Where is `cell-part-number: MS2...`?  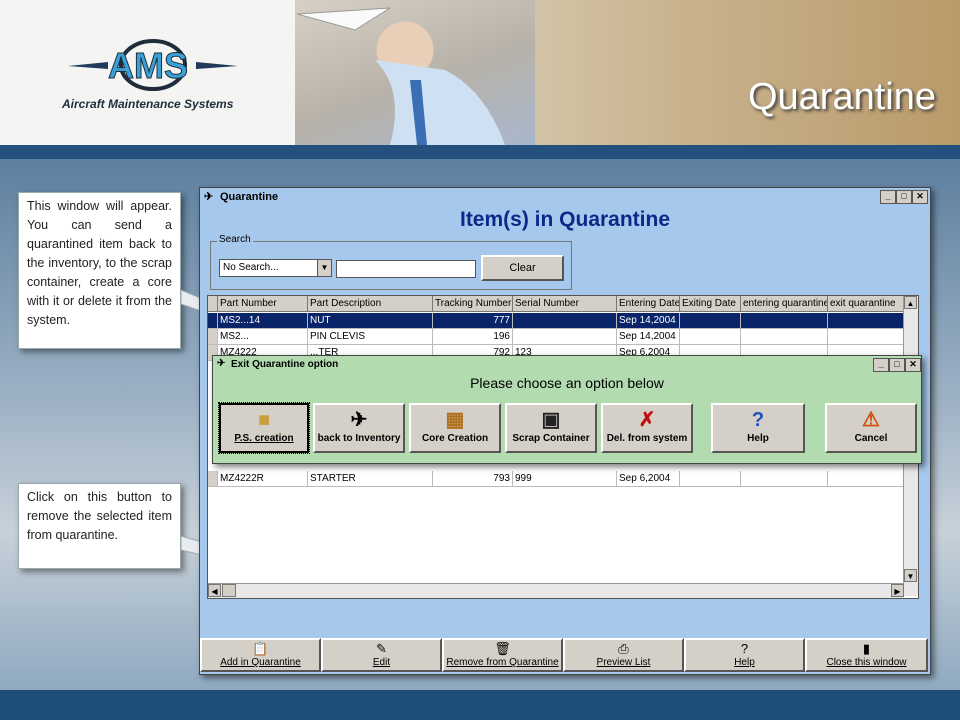 cell-part-number: MS2... is located at coordinates (263, 337).